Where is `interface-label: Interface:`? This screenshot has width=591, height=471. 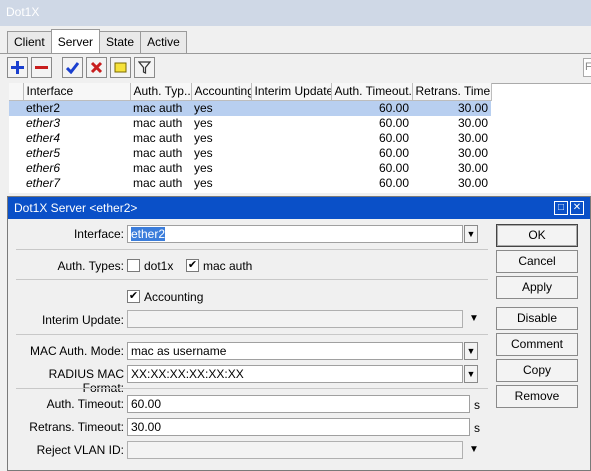 interface-label: Interface: is located at coordinates (98, 234).